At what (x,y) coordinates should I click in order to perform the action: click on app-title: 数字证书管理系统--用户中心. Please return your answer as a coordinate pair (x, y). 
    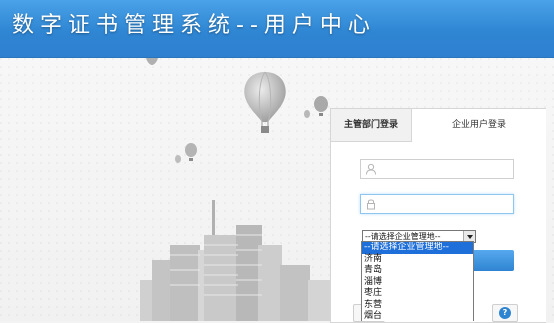
    Looking at the image, I should click on (194, 25).